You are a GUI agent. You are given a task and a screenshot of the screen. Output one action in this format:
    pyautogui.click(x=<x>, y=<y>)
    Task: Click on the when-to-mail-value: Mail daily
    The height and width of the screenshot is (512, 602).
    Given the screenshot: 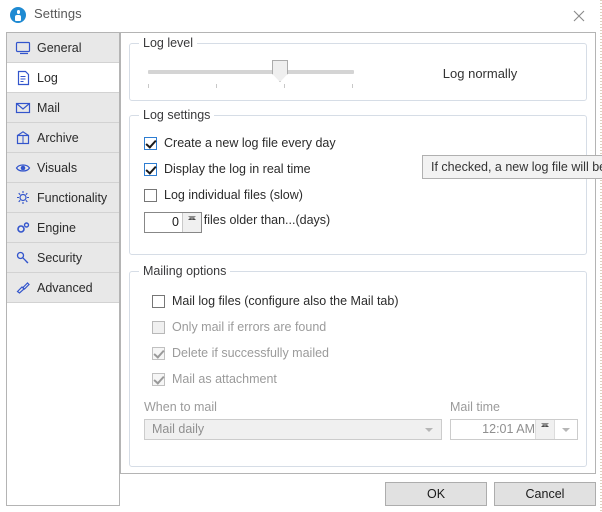 What is the action you would take?
    pyautogui.click(x=178, y=429)
    